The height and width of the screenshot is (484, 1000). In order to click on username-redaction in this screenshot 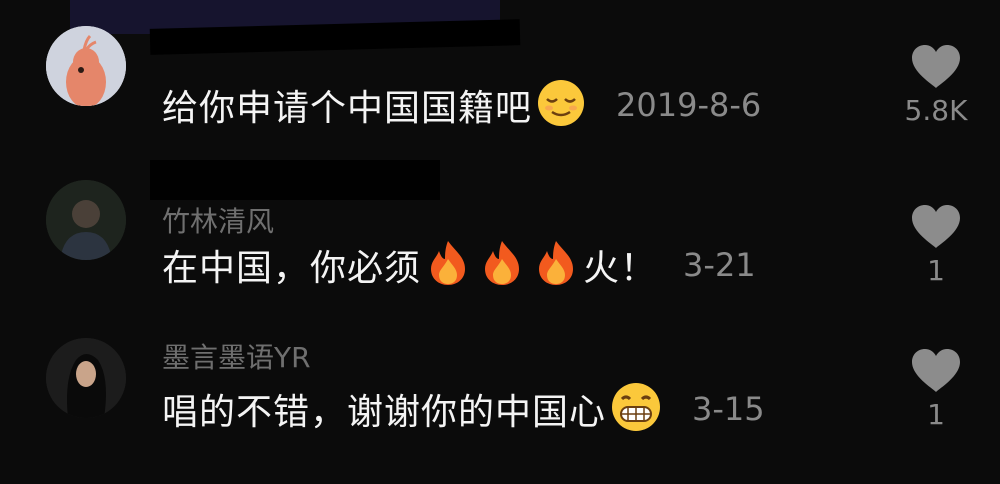, I will do `click(295, 180)`.